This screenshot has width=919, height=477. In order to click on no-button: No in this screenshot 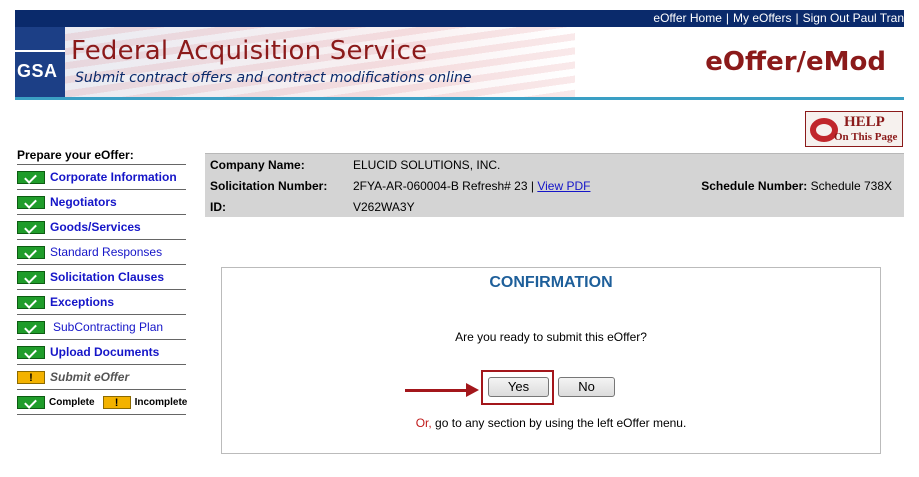, I will do `click(586, 387)`.